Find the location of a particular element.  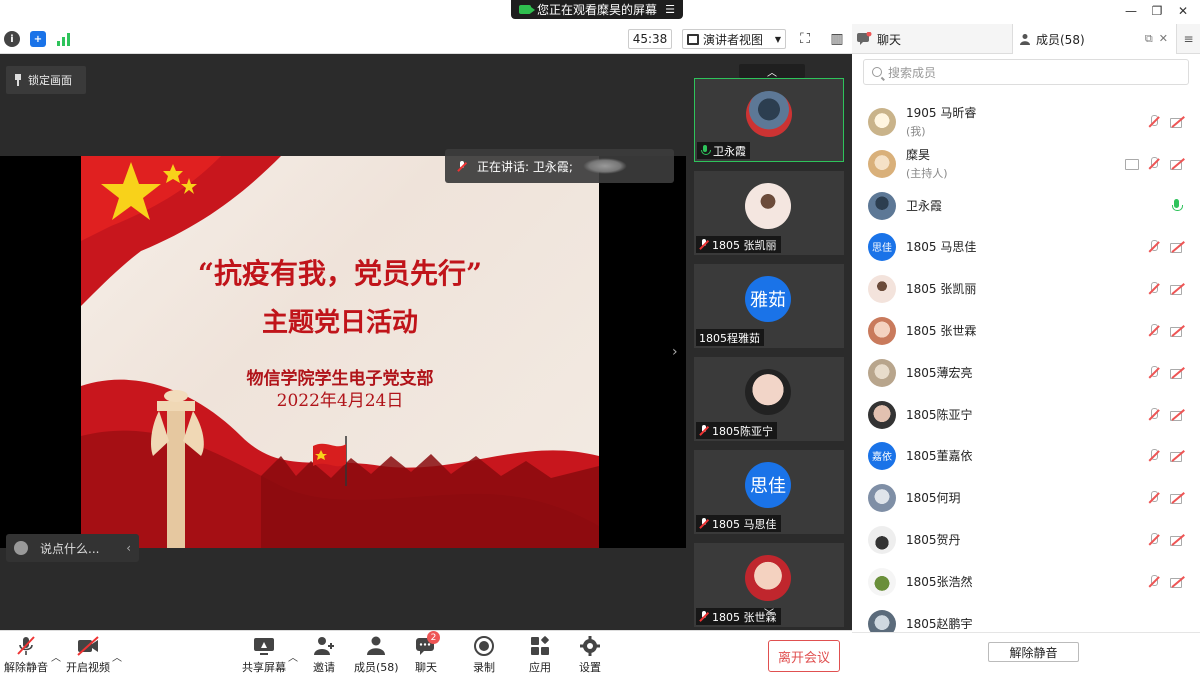

member-list-clip: 1805赵鹏宇 is located at coordinates (1026, 617).